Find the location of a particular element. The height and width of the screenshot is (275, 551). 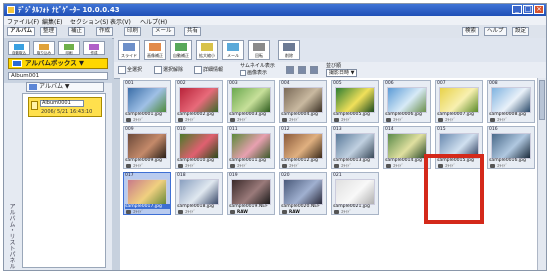

thumb-checkbox: 画像表示 is located at coordinates (253, 73).